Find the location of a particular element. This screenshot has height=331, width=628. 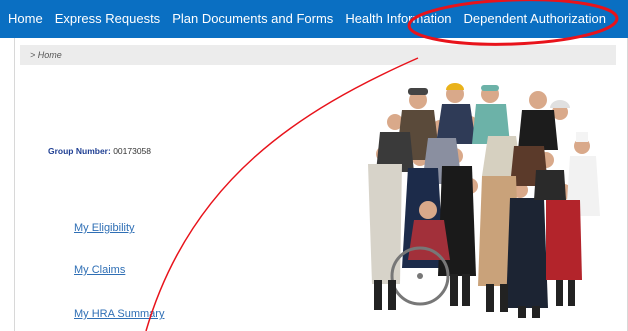

my-claims-link: My Claims is located at coordinates (99, 270).